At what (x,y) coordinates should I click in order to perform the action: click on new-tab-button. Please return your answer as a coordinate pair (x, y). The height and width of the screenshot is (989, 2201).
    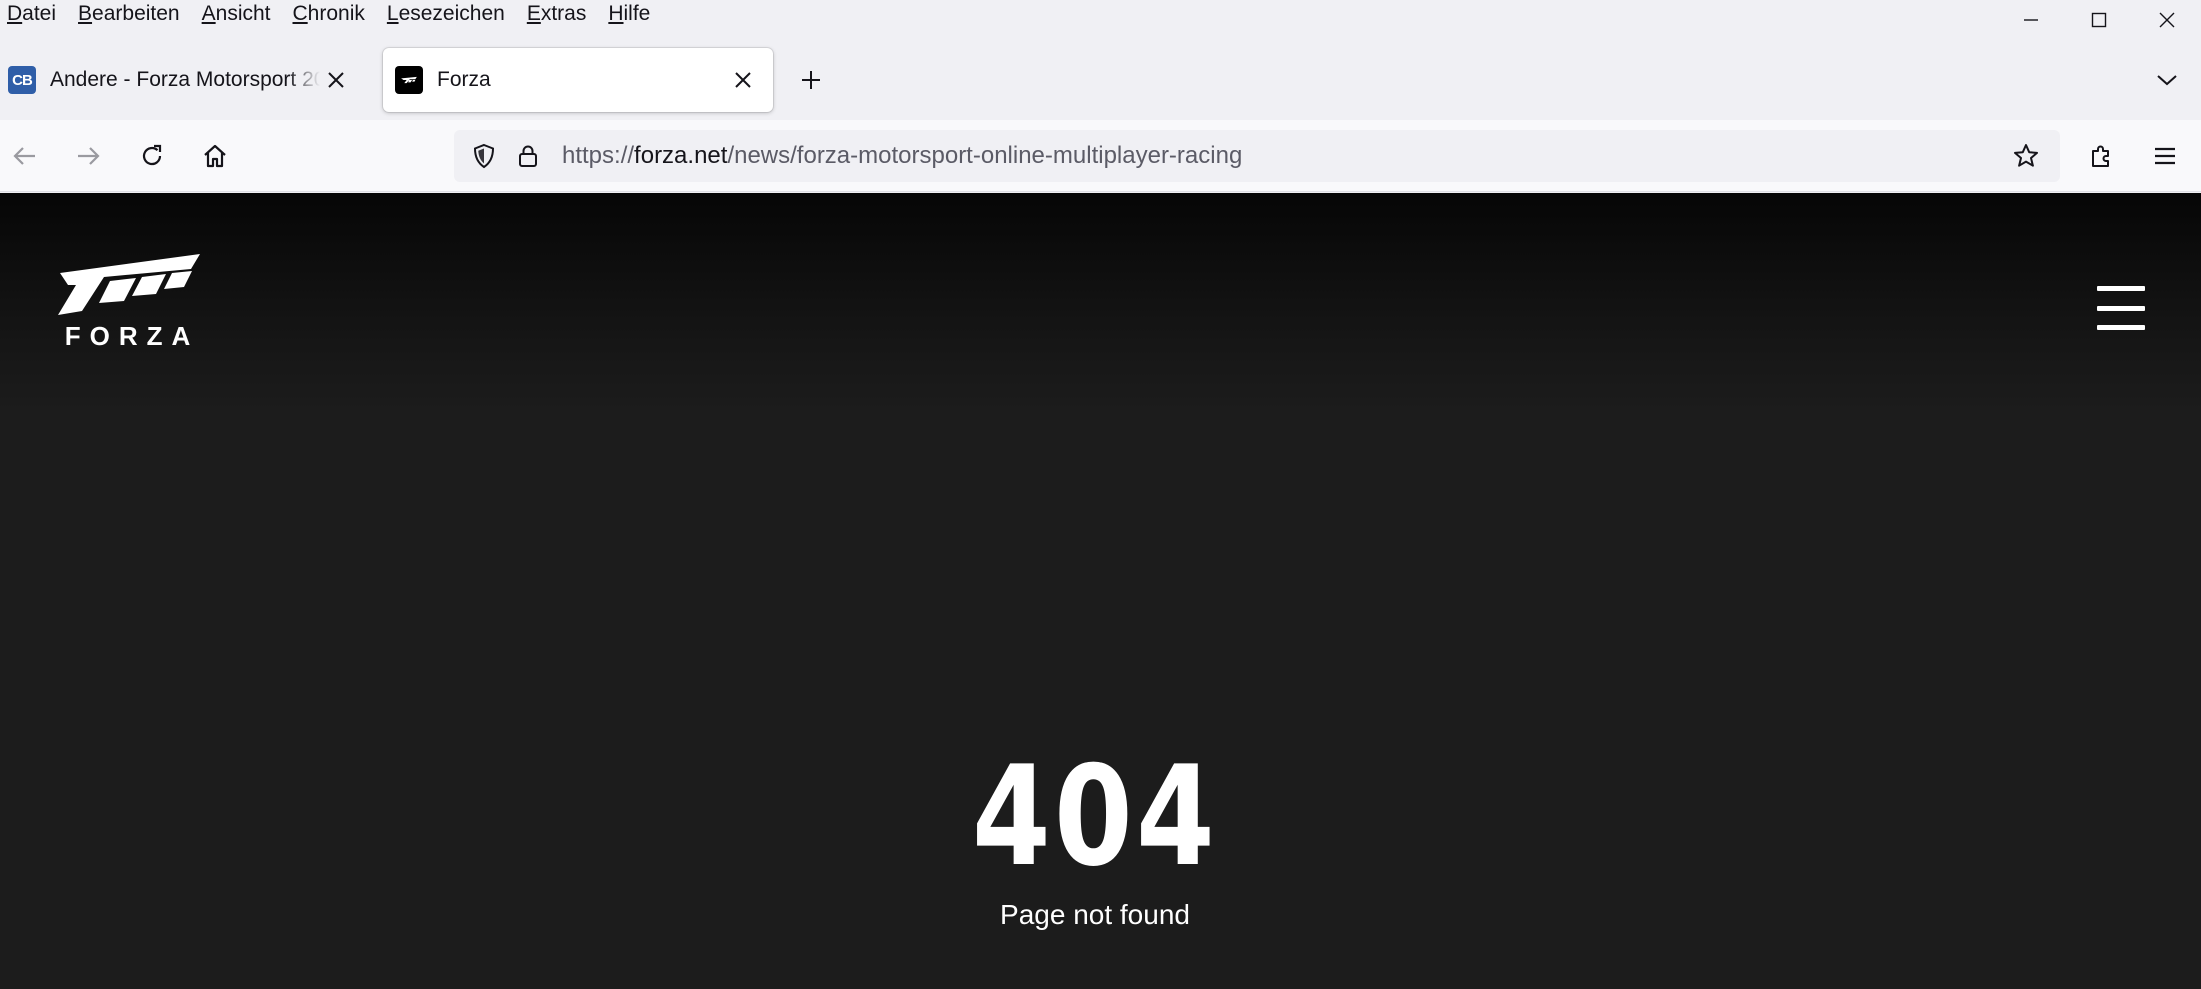
    Looking at the image, I should click on (811, 80).